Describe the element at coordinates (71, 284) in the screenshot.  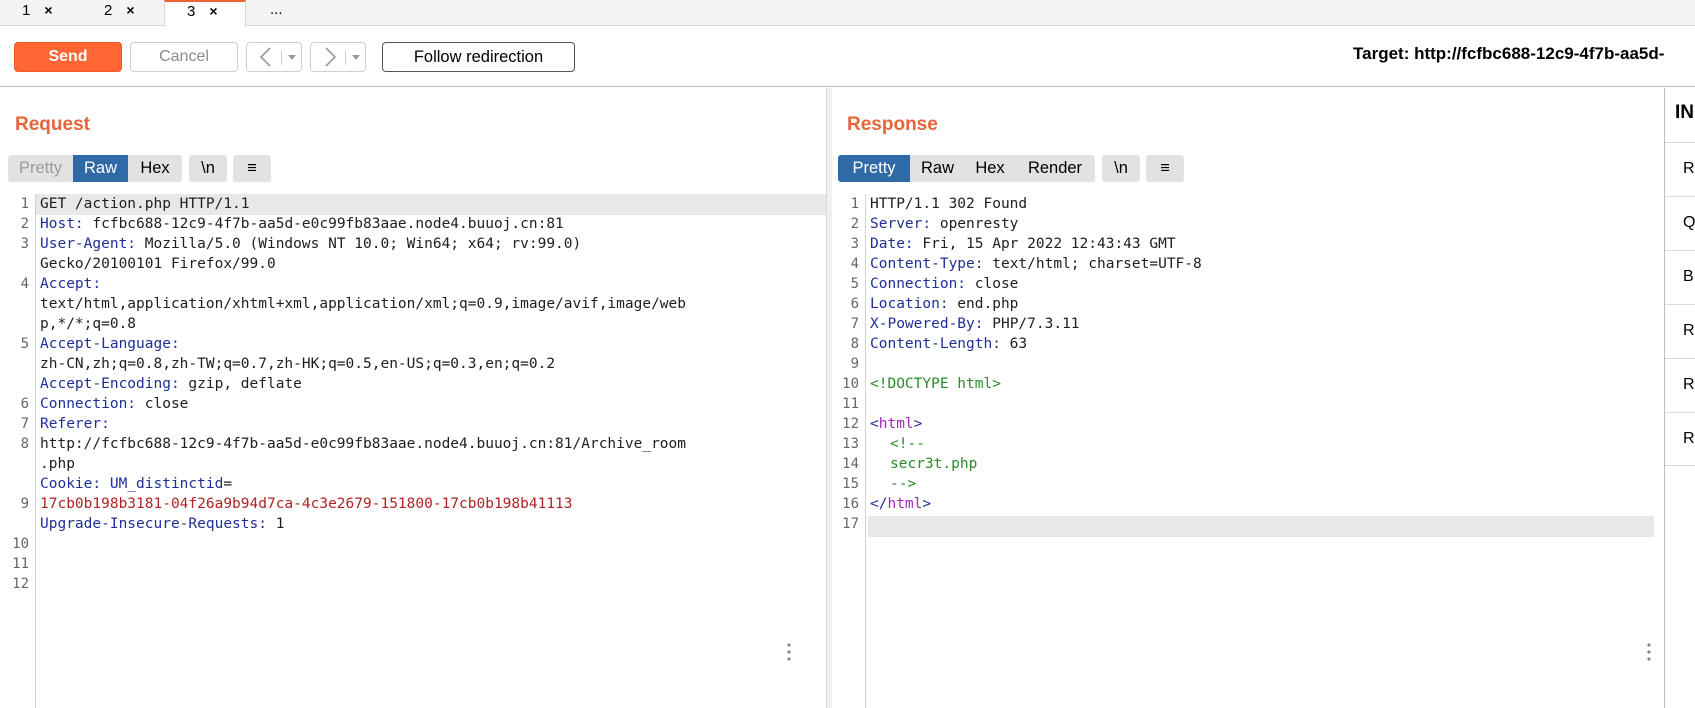
I see `code-line: Accept:` at that location.